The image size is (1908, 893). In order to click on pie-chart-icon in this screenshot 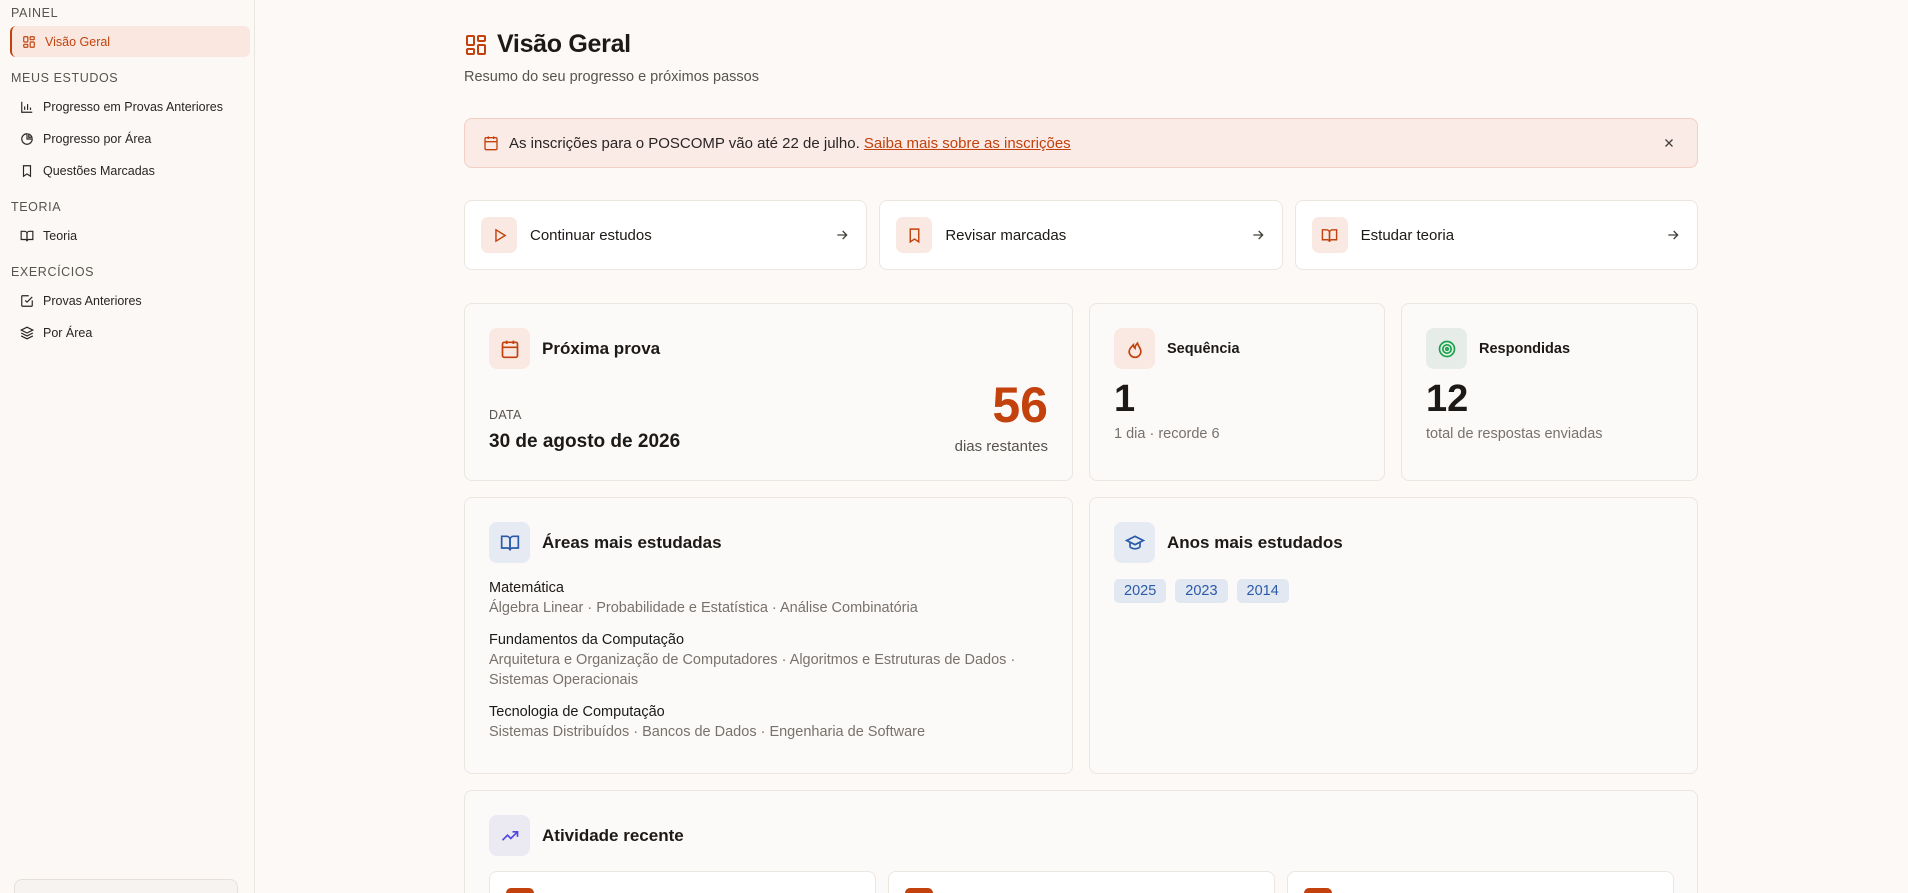, I will do `click(27, 138)`.